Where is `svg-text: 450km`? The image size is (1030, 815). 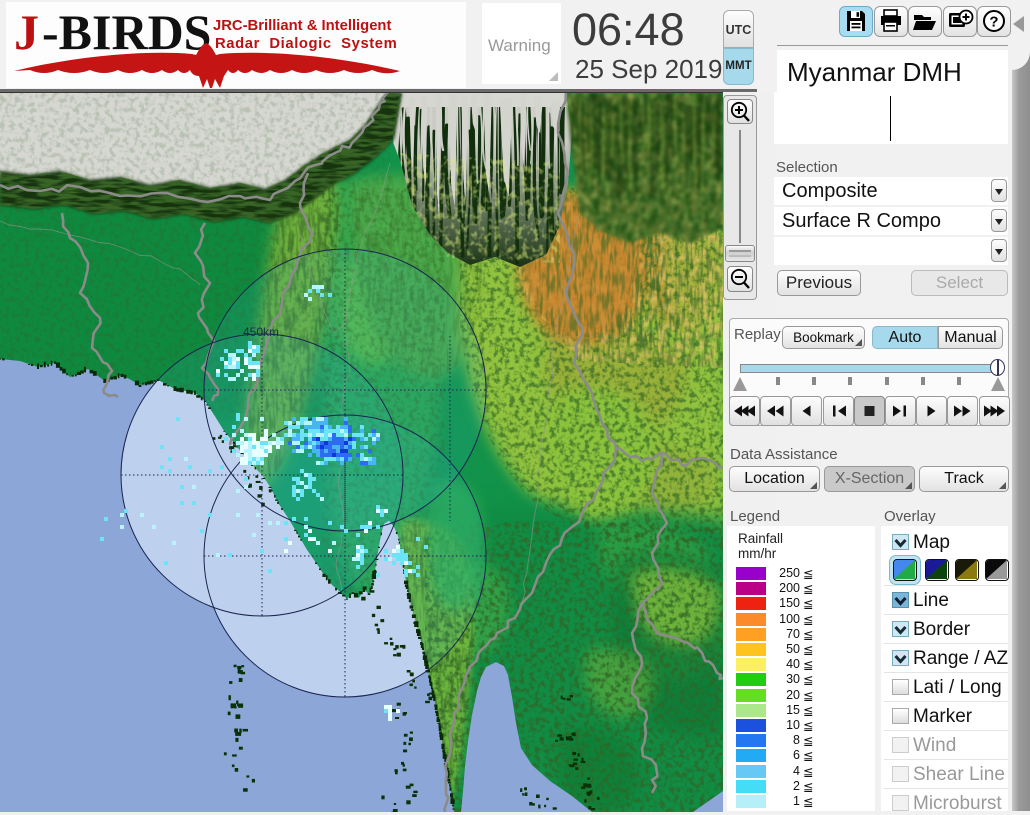
svg-text: 450km is located at coordinates (261, 332).